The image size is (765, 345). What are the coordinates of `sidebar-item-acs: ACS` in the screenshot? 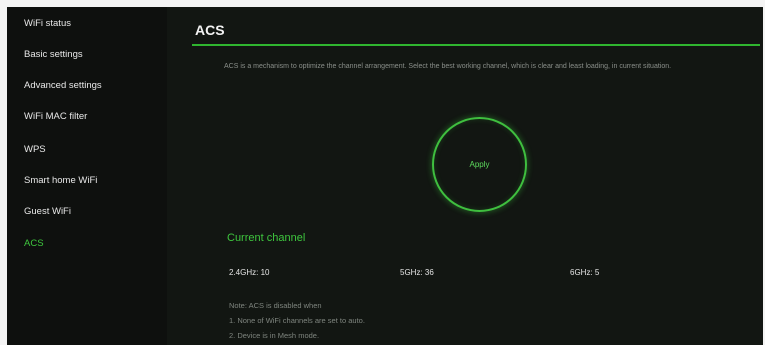 It's located at (34, 243).